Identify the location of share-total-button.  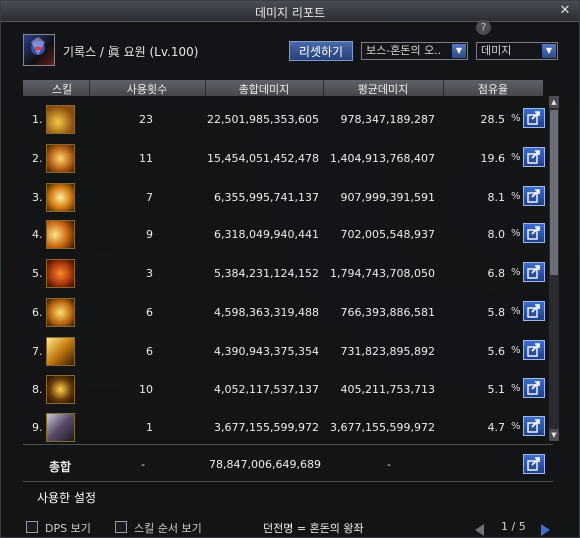
(534, 464).